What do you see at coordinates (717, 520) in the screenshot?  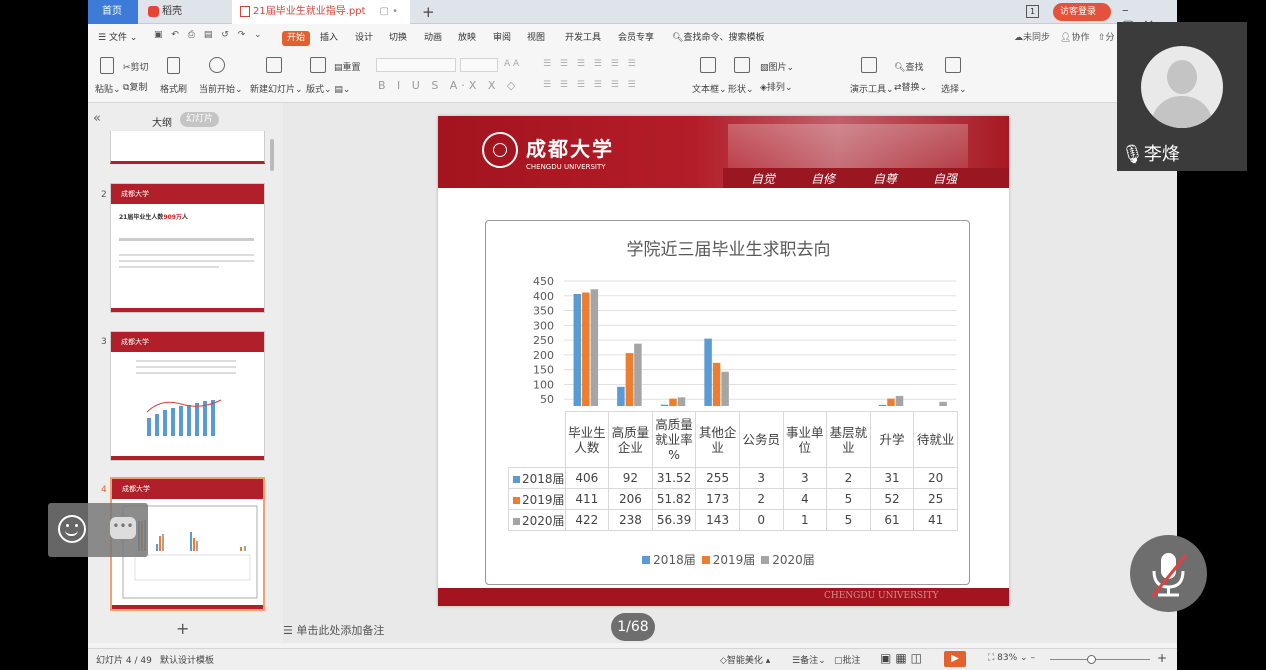 I see `table-cell: 143` at bounding box center [717, 520].